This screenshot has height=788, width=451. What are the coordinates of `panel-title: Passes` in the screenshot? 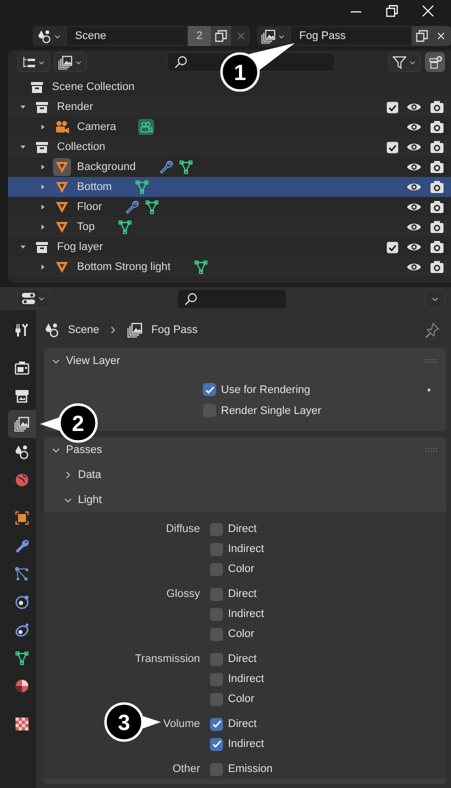 It's located at (84, 450).